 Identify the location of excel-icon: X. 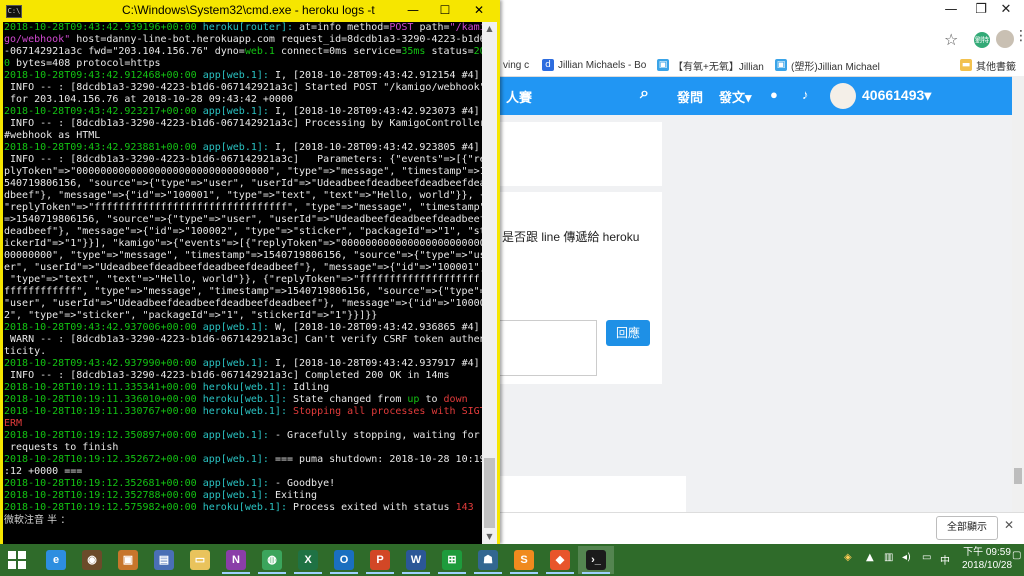
(308, 560).